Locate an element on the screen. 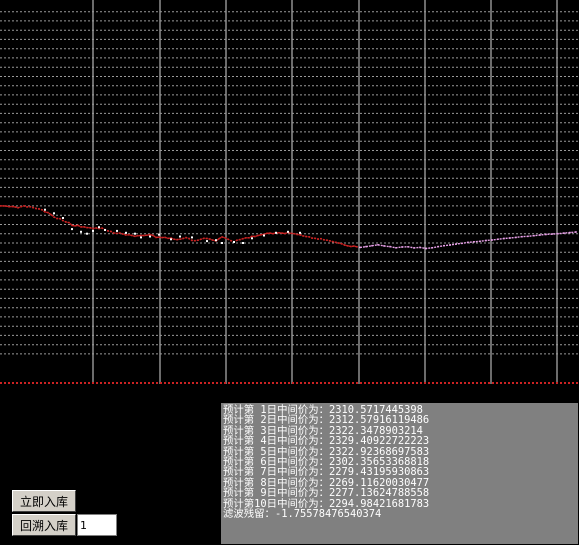 The width and height of the screenshot is (579, 545). residual-line: 滤波残留：-1.75578476540374 is located at coordinates (302, 514).